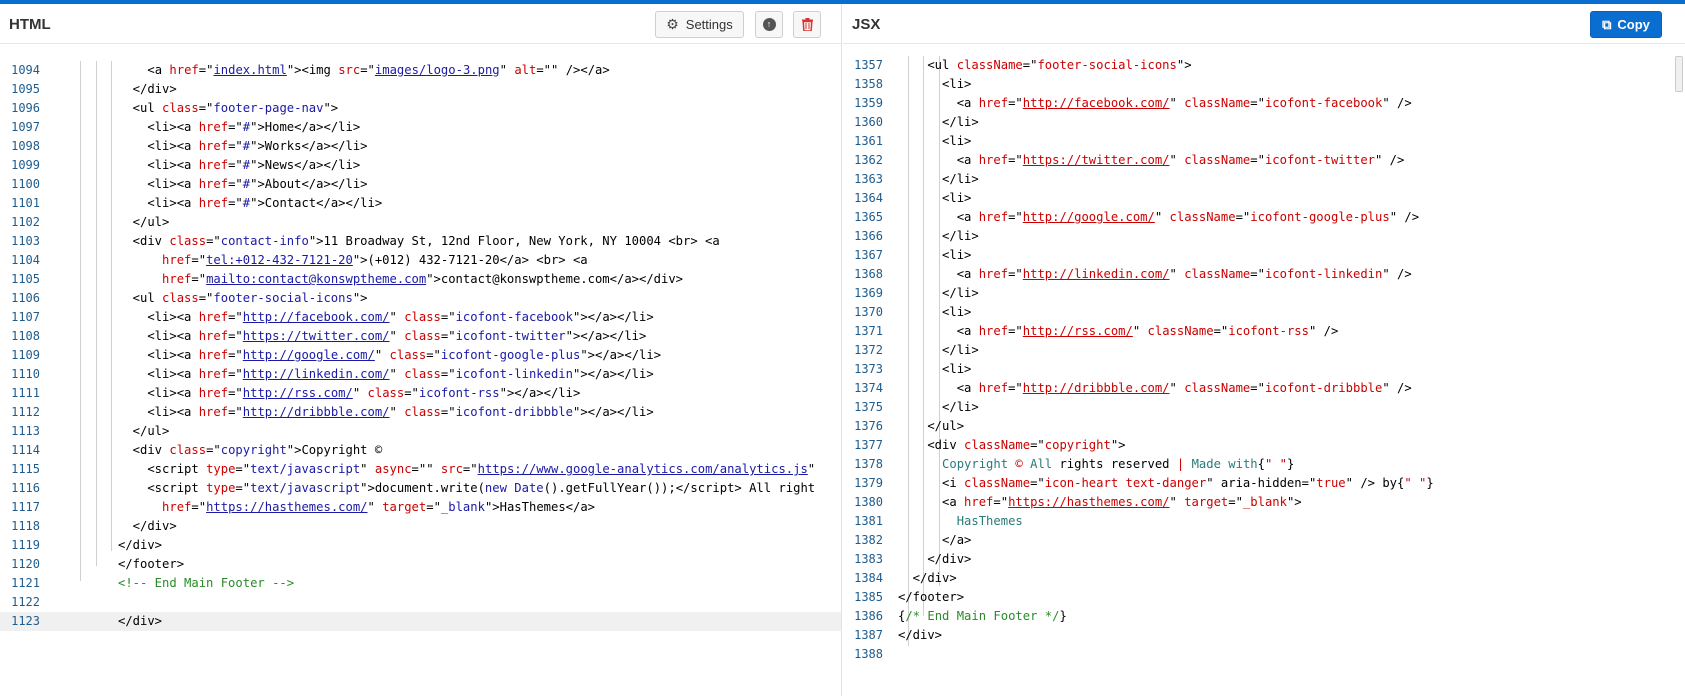  What do you see at coordinates (935, 198) in the screenshot?
I see `code-text: <li>` at bounding box center [935, 198].